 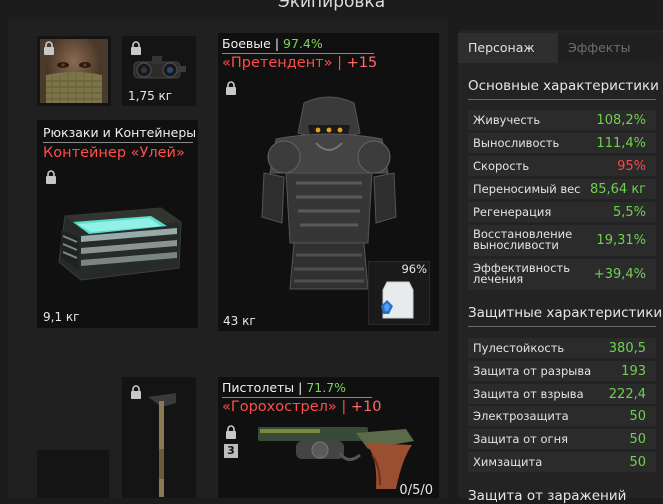 I want to click on stats-tabs: Персонаж Эффекты, so click(x=560, y=48).